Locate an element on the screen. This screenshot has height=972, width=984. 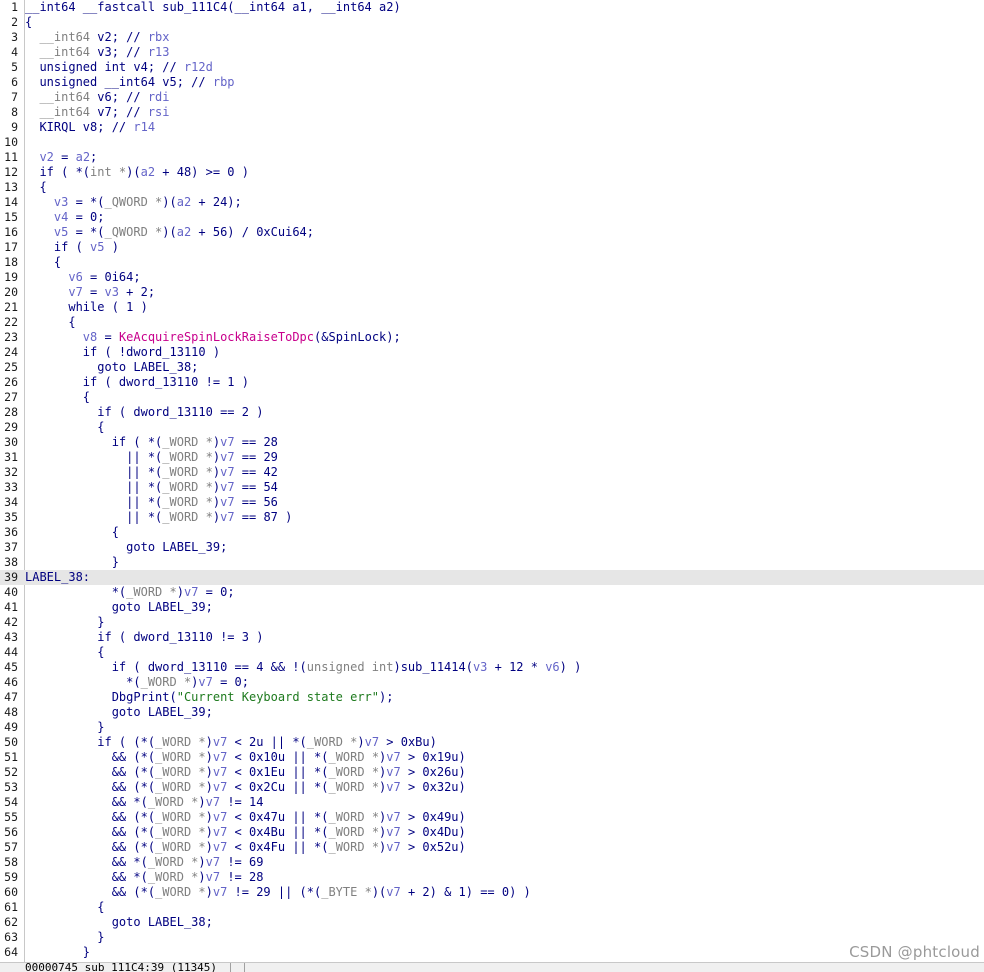
code-line: 35 || *(_WORD *)v7 == 87 ) is located at coordinates (492, 517).